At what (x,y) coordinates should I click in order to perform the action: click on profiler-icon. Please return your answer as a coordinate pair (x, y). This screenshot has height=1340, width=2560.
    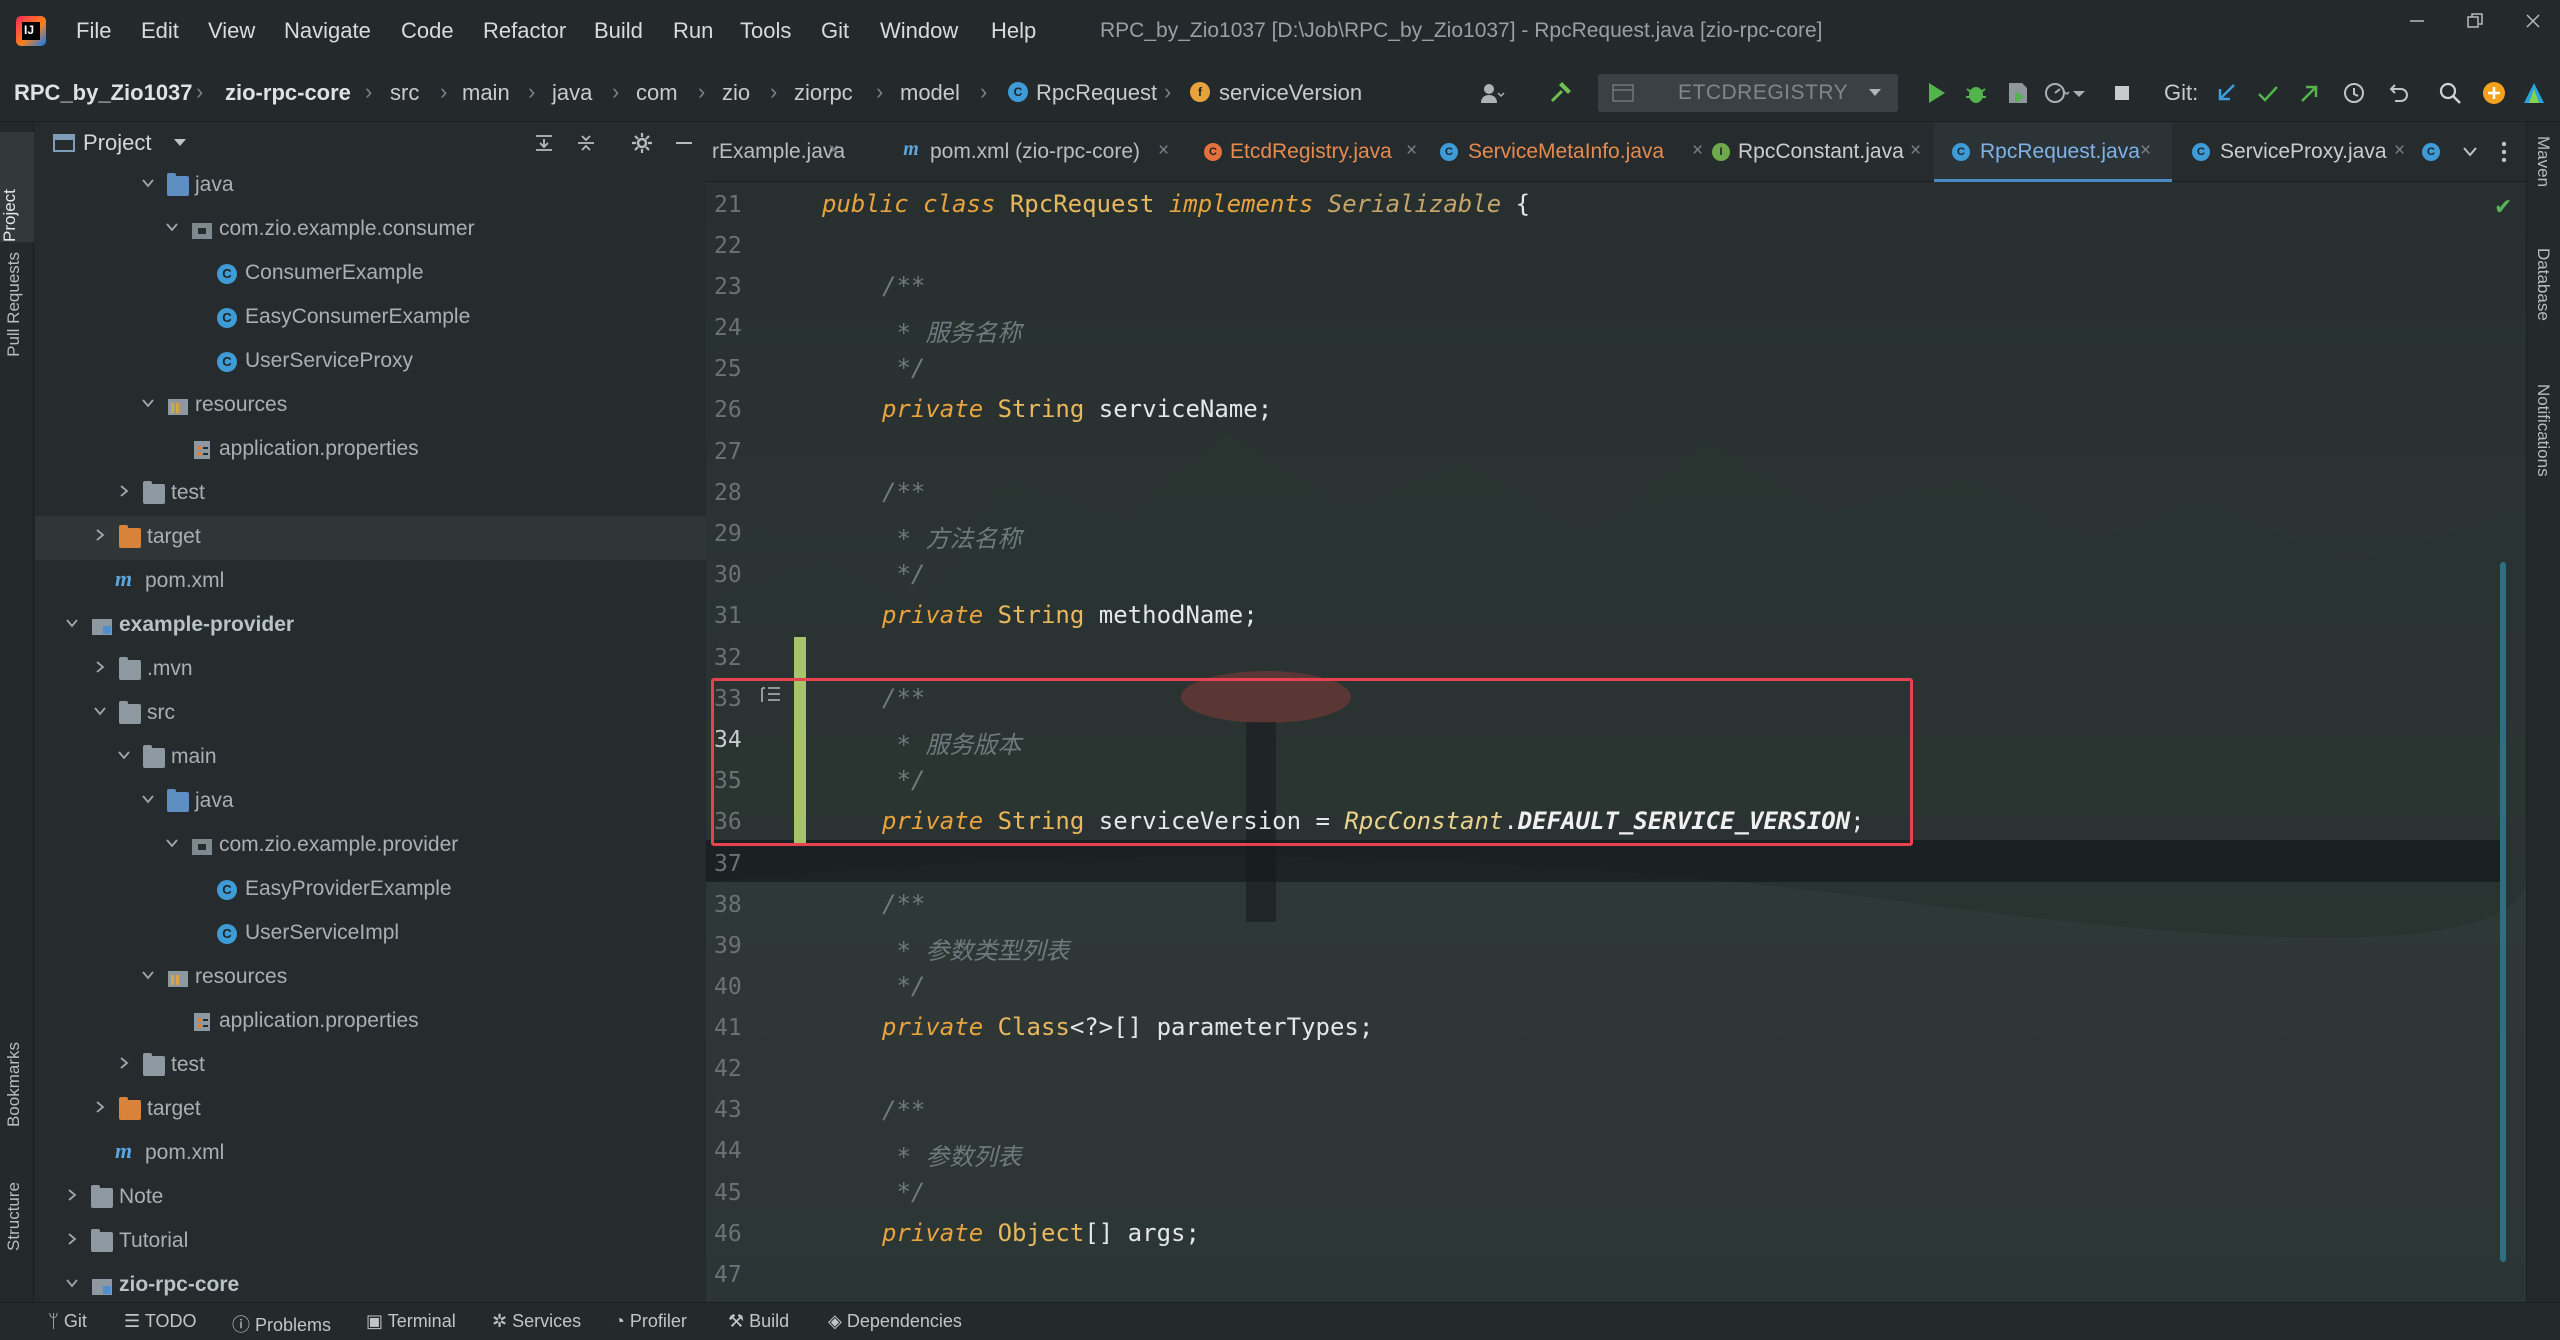
    Looking at the image, I should click on (2056, 93).